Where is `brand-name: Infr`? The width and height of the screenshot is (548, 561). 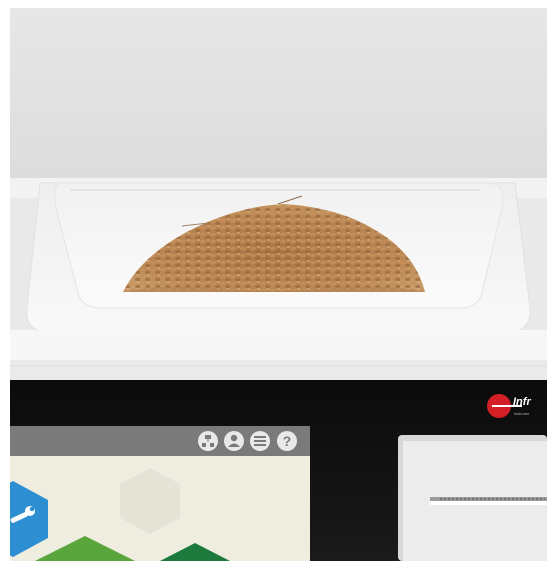
brand-name: Infr is located at coordinates (522, 402).